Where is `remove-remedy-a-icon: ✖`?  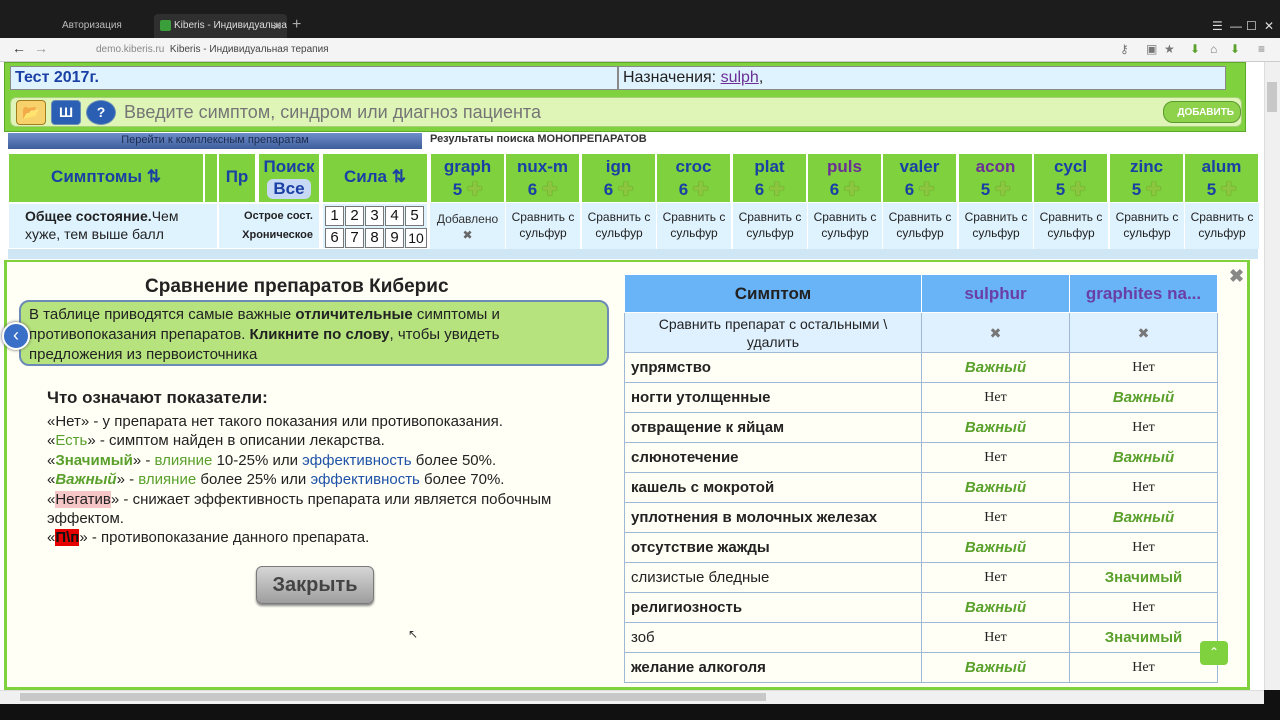 remove-remedy-a-icon: ✖ is located at coordinates (995, 332).